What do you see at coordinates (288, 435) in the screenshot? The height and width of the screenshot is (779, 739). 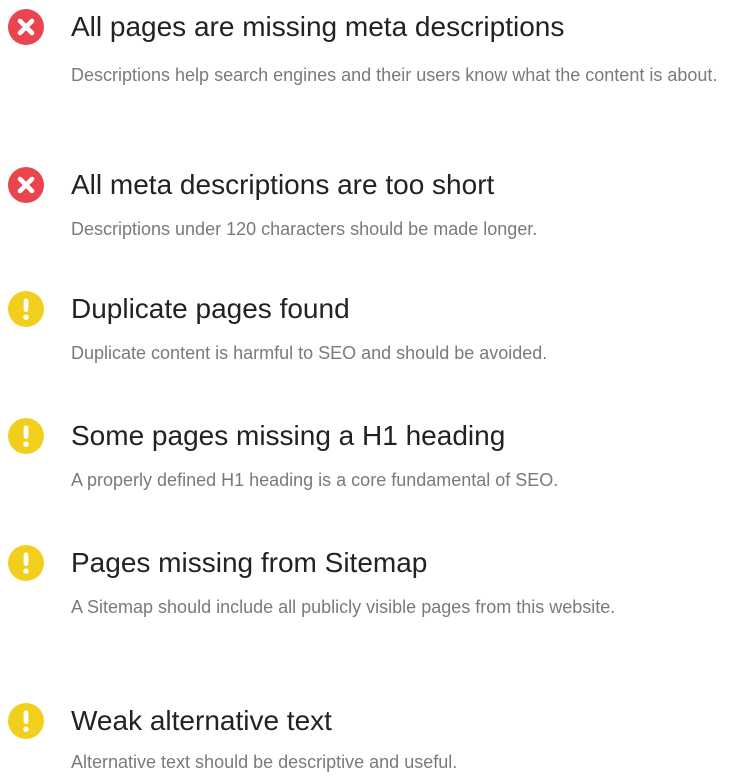 I see `issue-title: Some pages missing a H1 heading` at bounding box center [288, 435].